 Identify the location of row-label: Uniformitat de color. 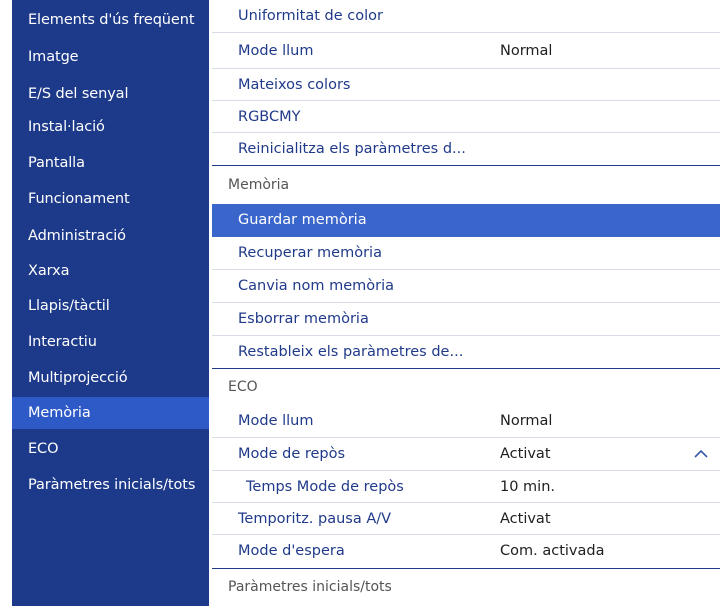
(310, 16).